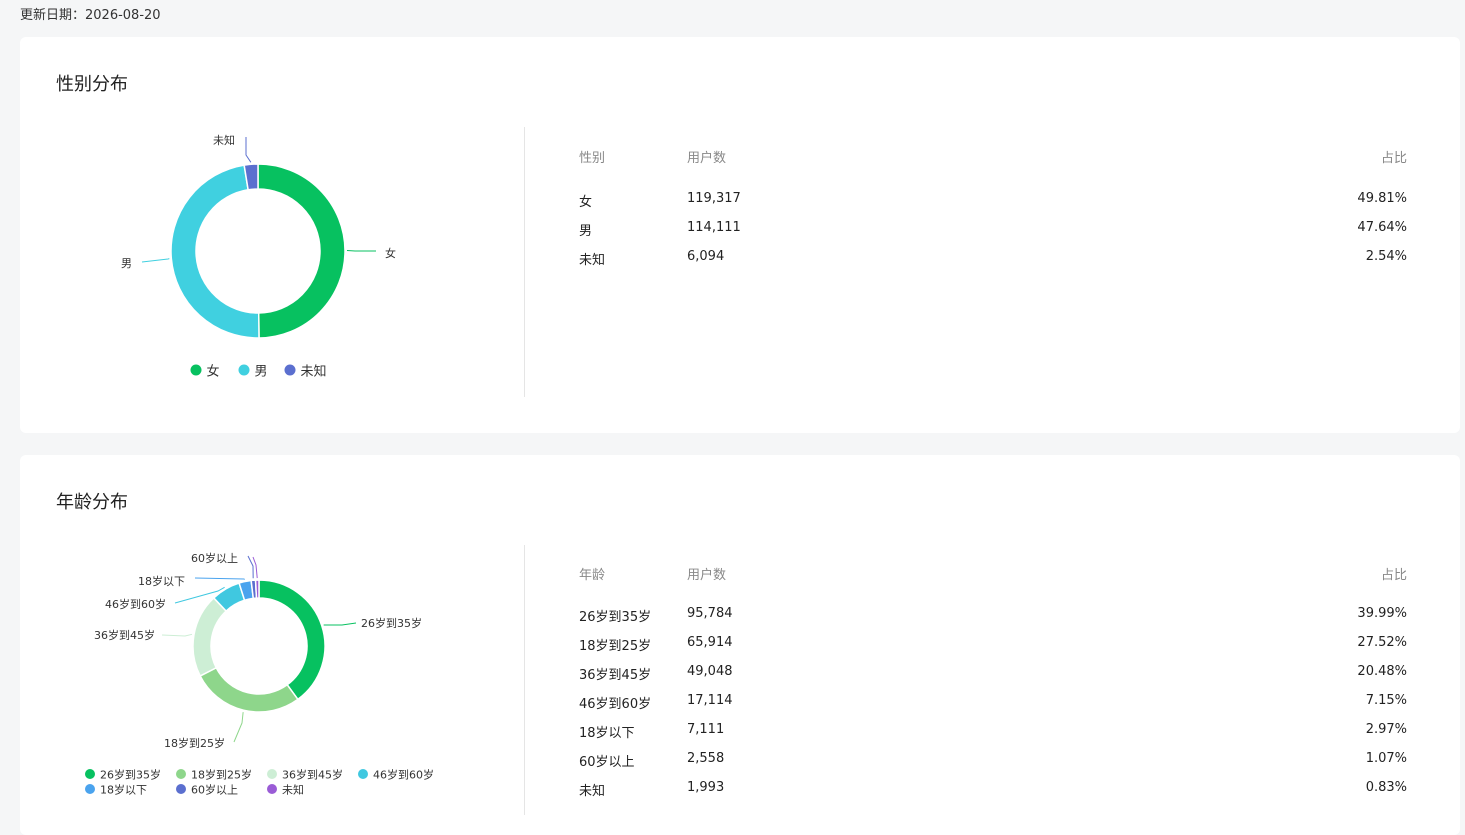  I want to click on slice-label: 46岁到60岁, so click(135, 604).